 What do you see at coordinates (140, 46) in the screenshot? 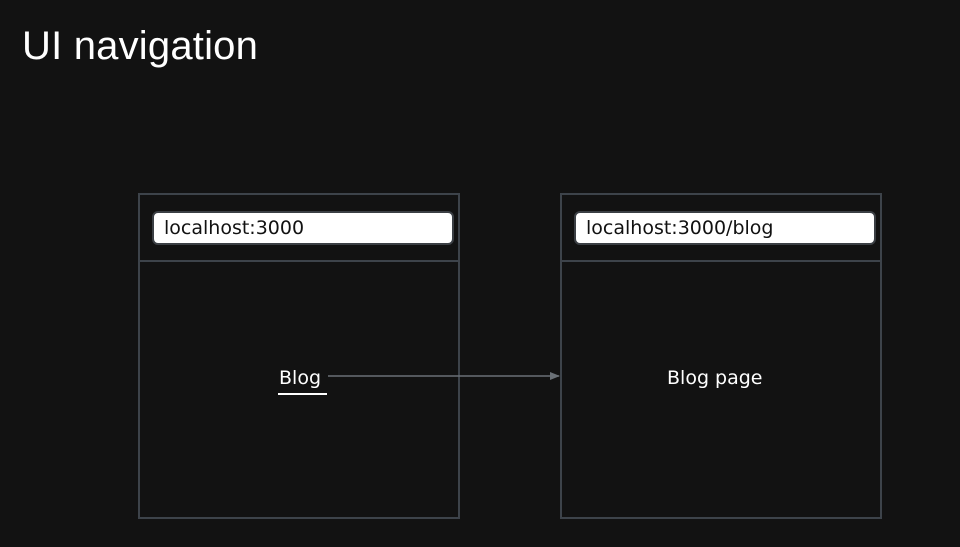
I see `slide-title: UI navigation` at bounding box center [140, 46].